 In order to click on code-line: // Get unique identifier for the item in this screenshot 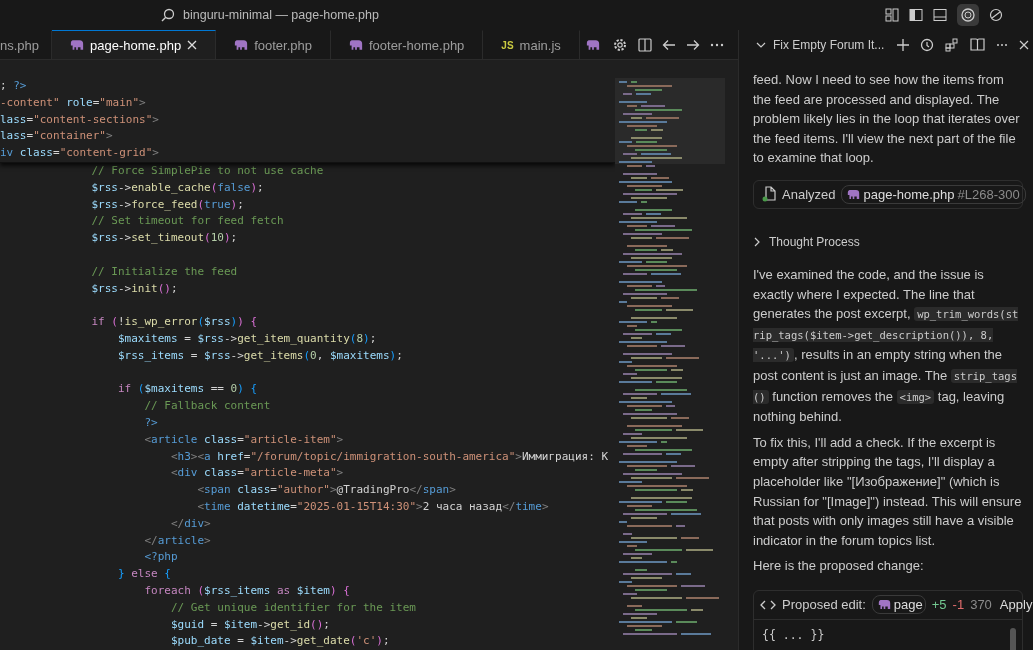, I will do `click(293, 607)`.